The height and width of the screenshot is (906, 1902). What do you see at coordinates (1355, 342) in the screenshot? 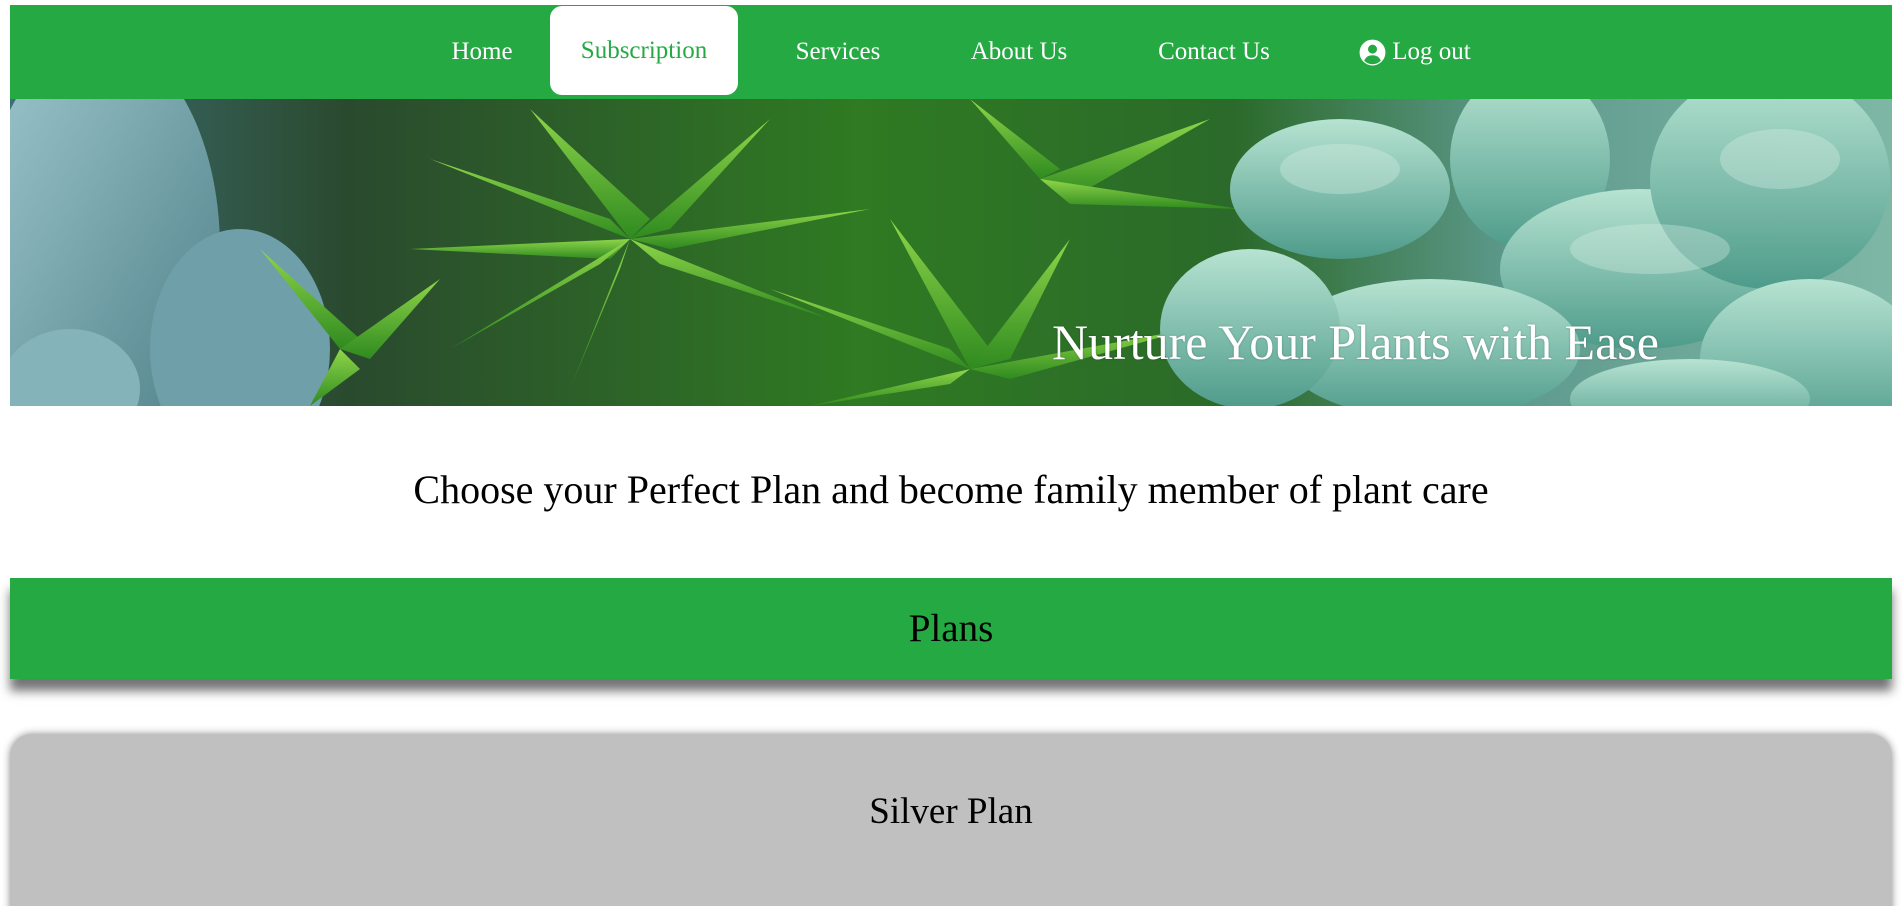
I see `hero-title: Nurture Your Plants with Ease` at bounding box center [1355, 342].